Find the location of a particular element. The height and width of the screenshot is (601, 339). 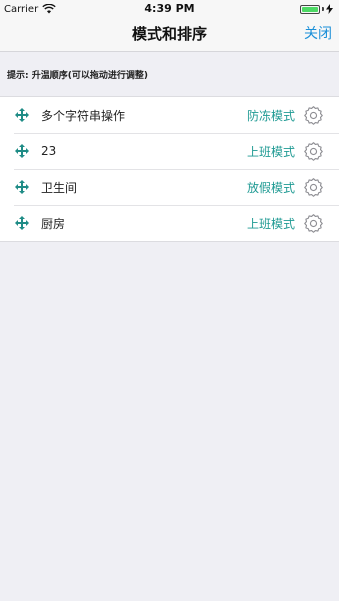

item-name: 多个字符串操作 is located at coordinates (83, 115).